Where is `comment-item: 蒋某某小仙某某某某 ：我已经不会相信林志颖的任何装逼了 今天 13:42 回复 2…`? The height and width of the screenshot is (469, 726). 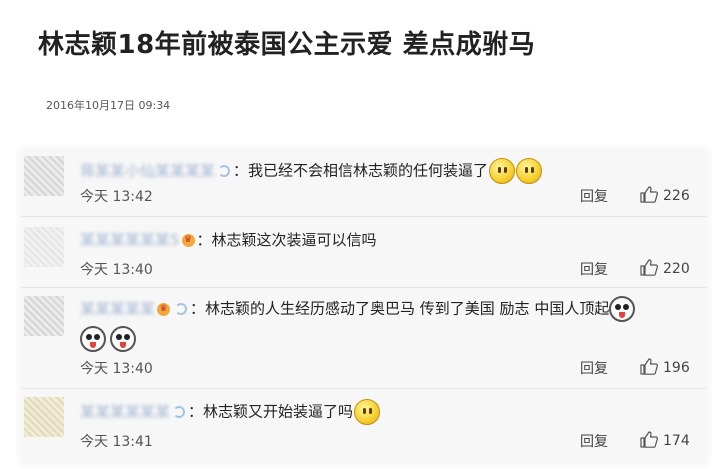 comment-item: 蒋某某小仙某某某某 ：我已经不会相信林志颖的任何装逼了 今天 13:42 回复 2… is located at coordinates (364, 183).